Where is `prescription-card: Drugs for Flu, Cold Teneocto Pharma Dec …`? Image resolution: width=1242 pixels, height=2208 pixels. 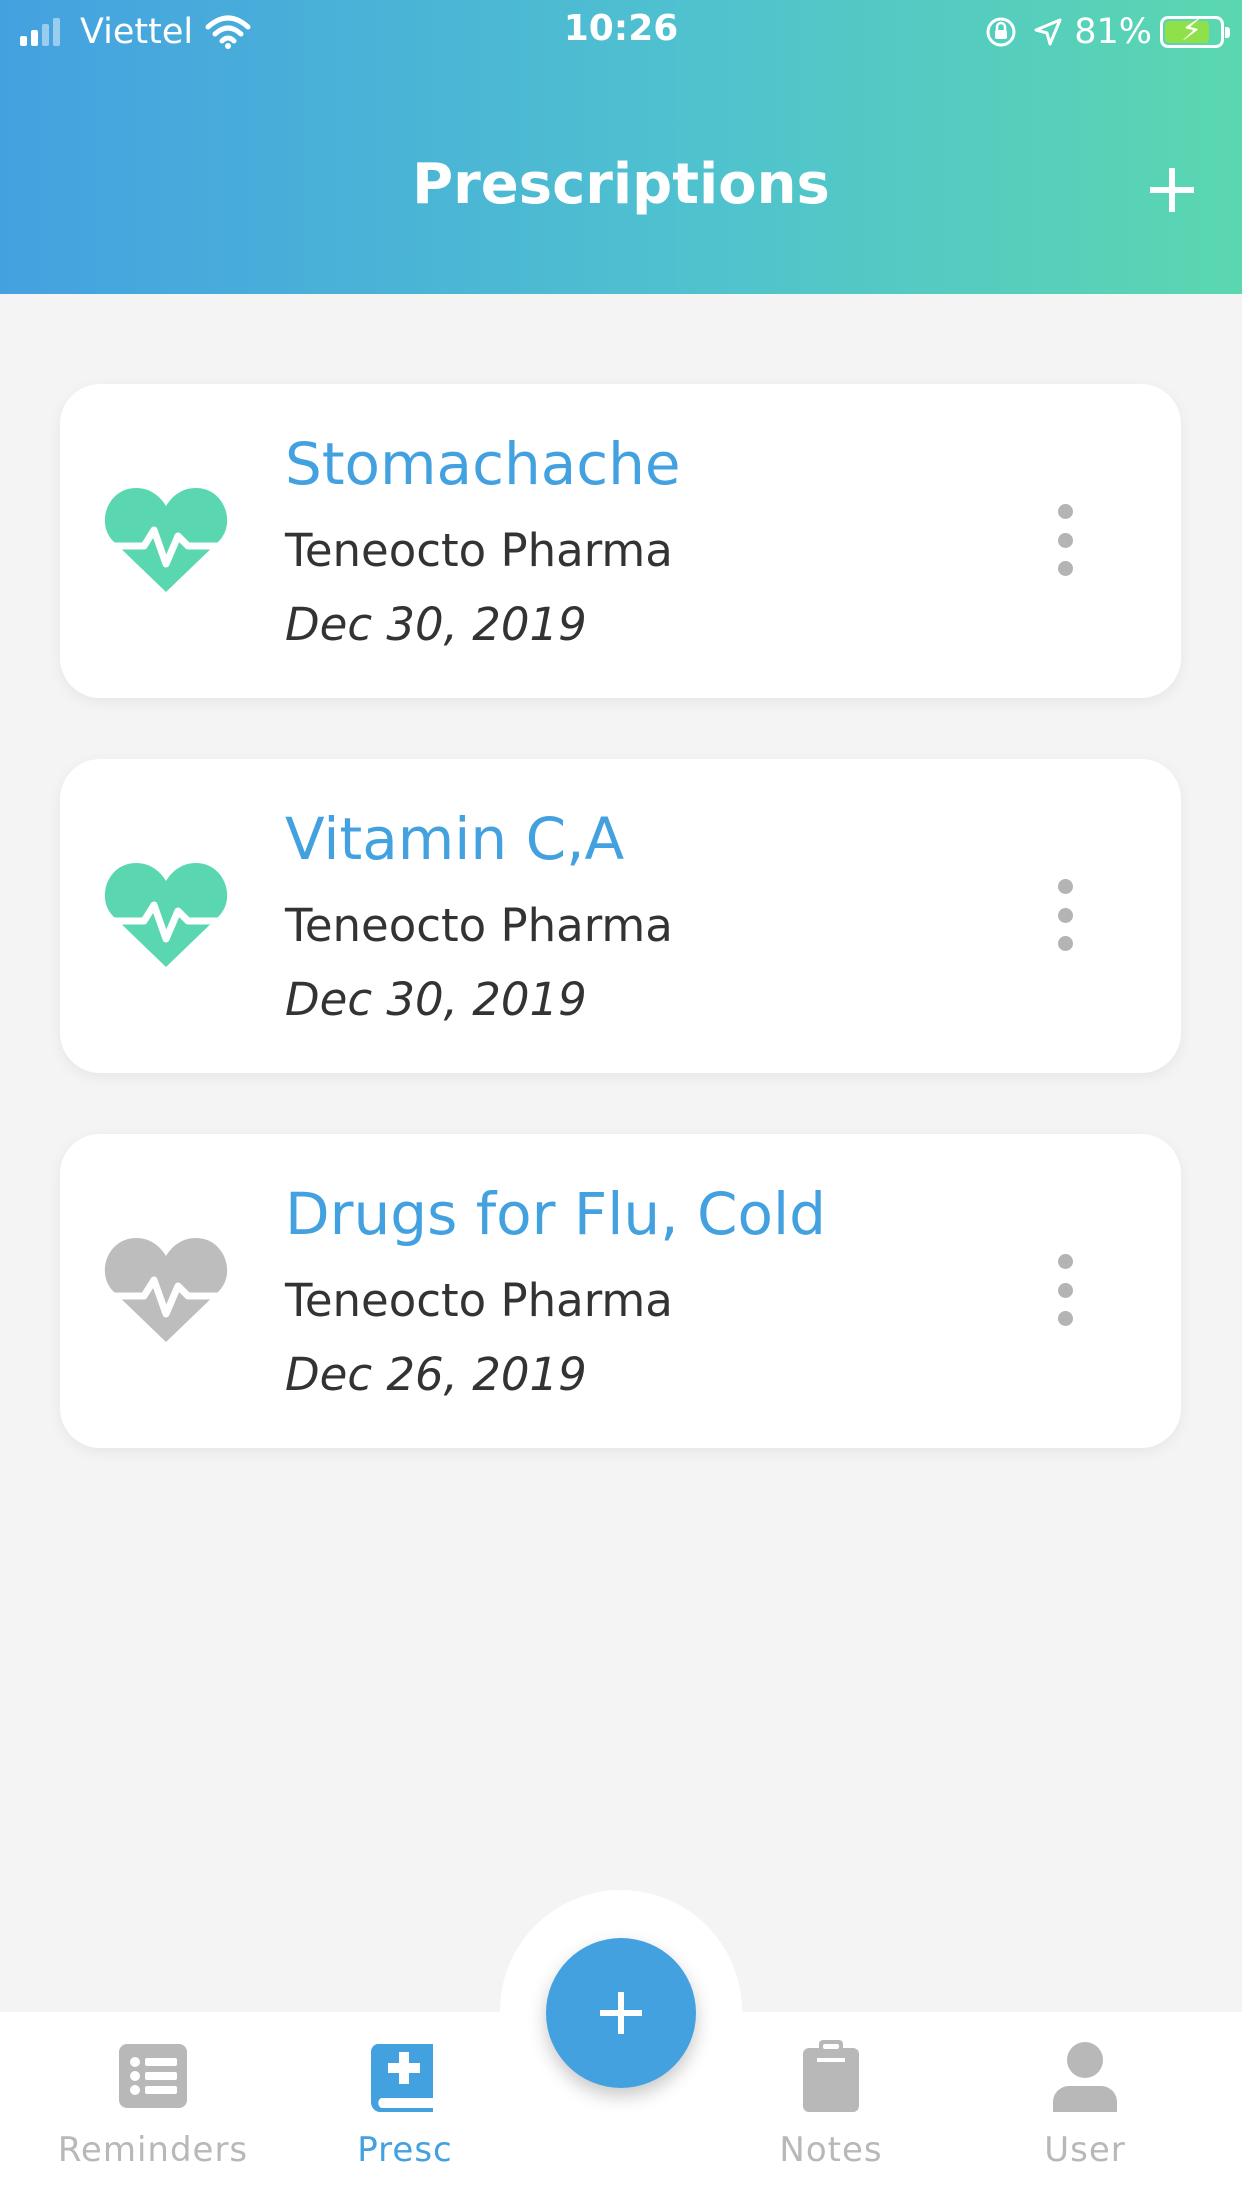 prescription-card: Drugs for Flu, Cold Teneocto Pharma Dec … is located at coordinates (620, 1291).